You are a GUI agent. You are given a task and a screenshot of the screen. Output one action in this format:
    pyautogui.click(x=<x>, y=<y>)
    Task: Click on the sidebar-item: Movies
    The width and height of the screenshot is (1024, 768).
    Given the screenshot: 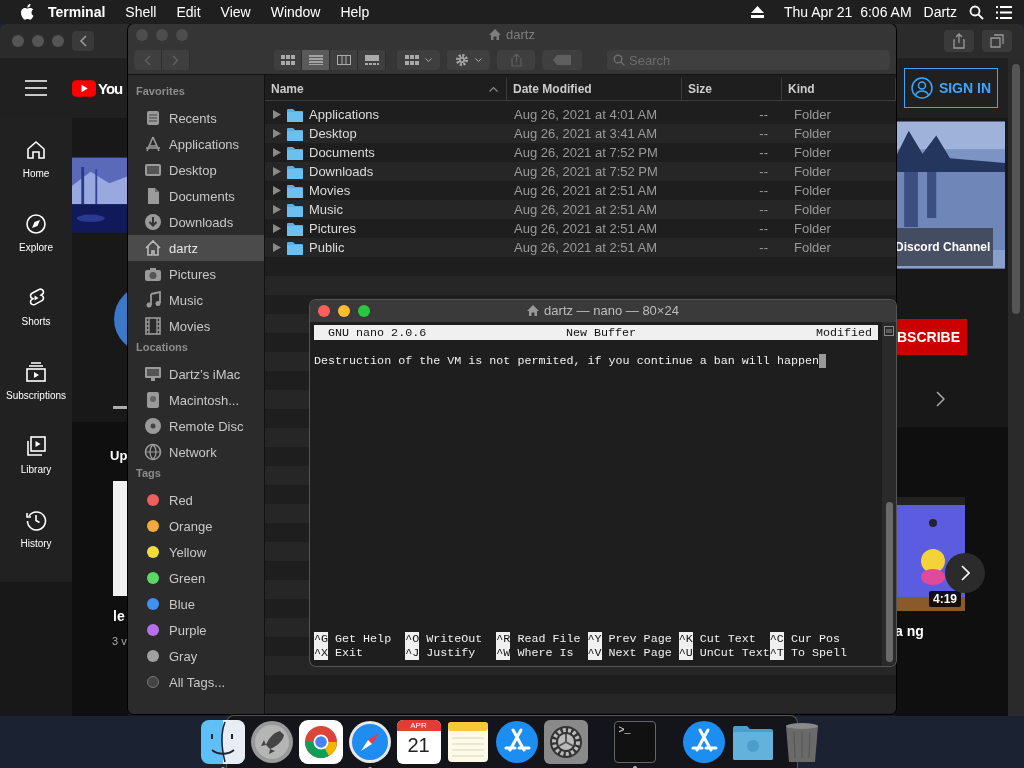 What is the action you would take?
    pyautogui.click(x=196, y=326)
    